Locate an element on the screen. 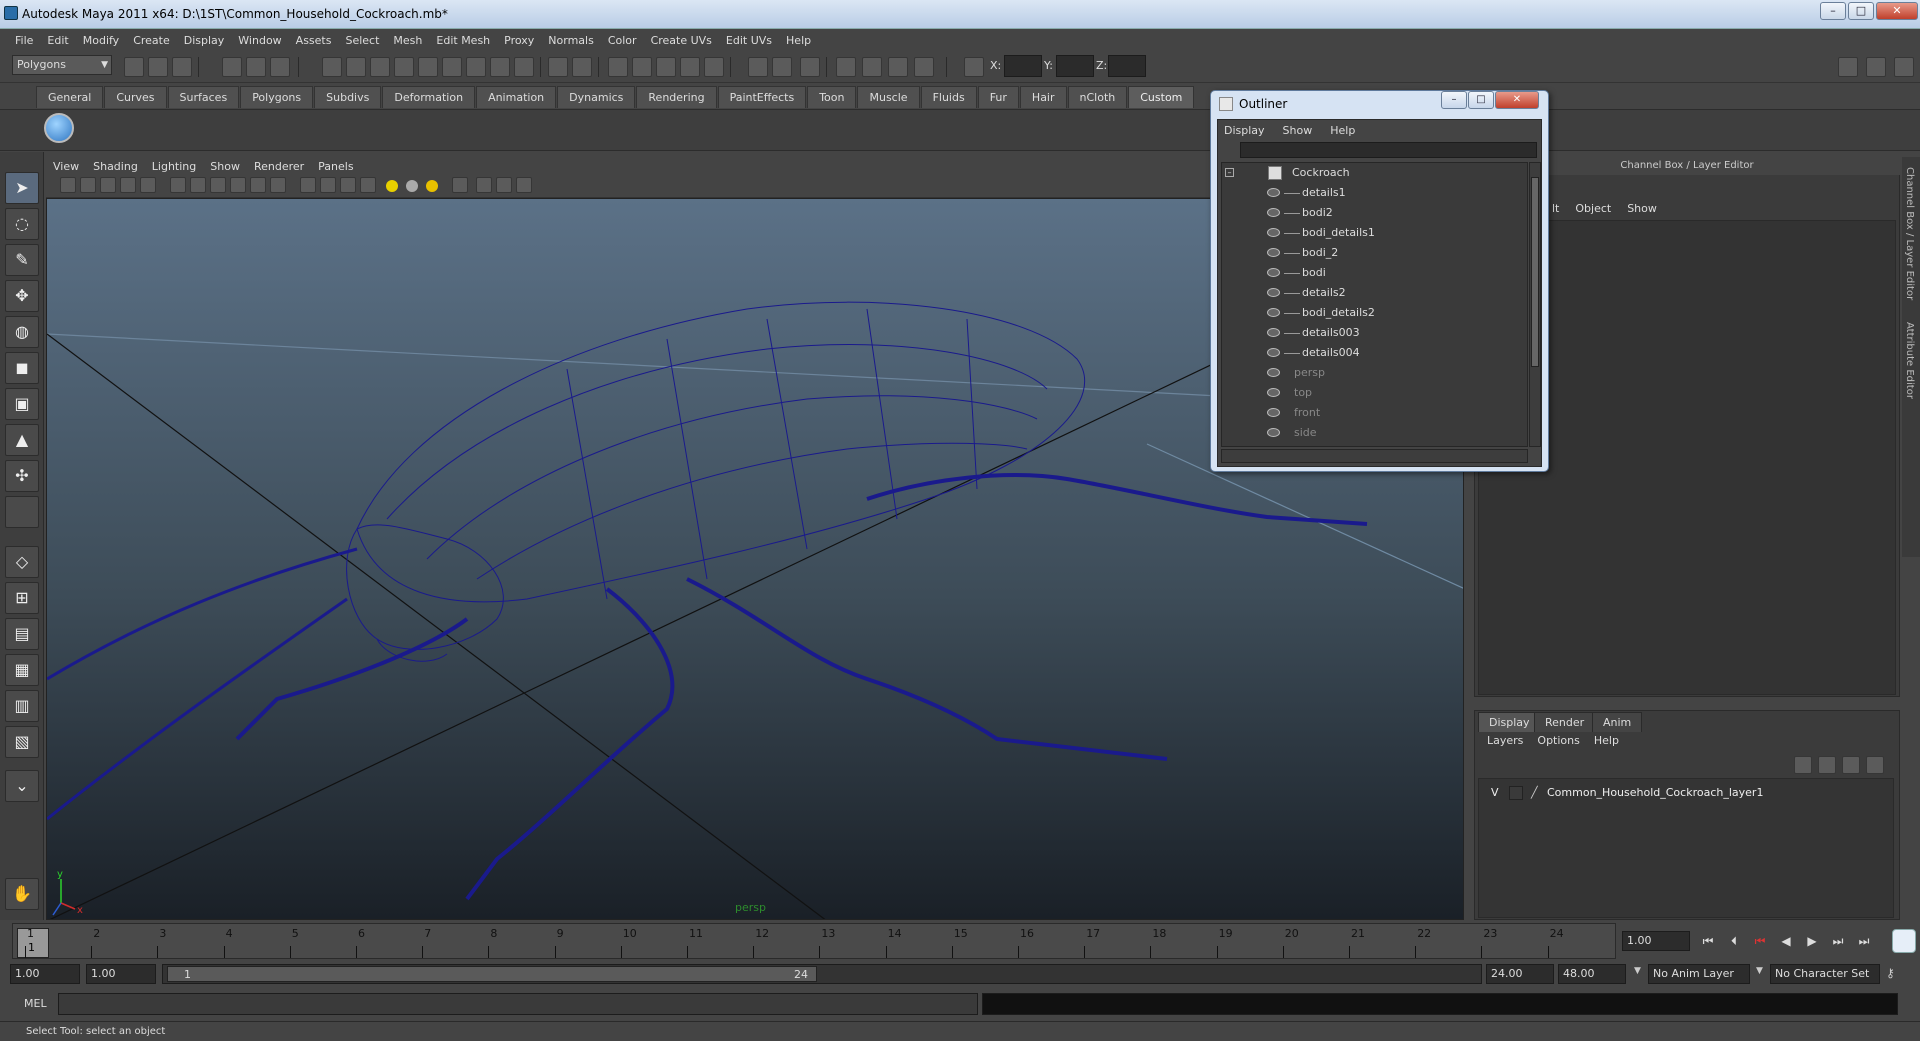  outliner-horizontal-scrollbar is located at coordinates (1374, 456).